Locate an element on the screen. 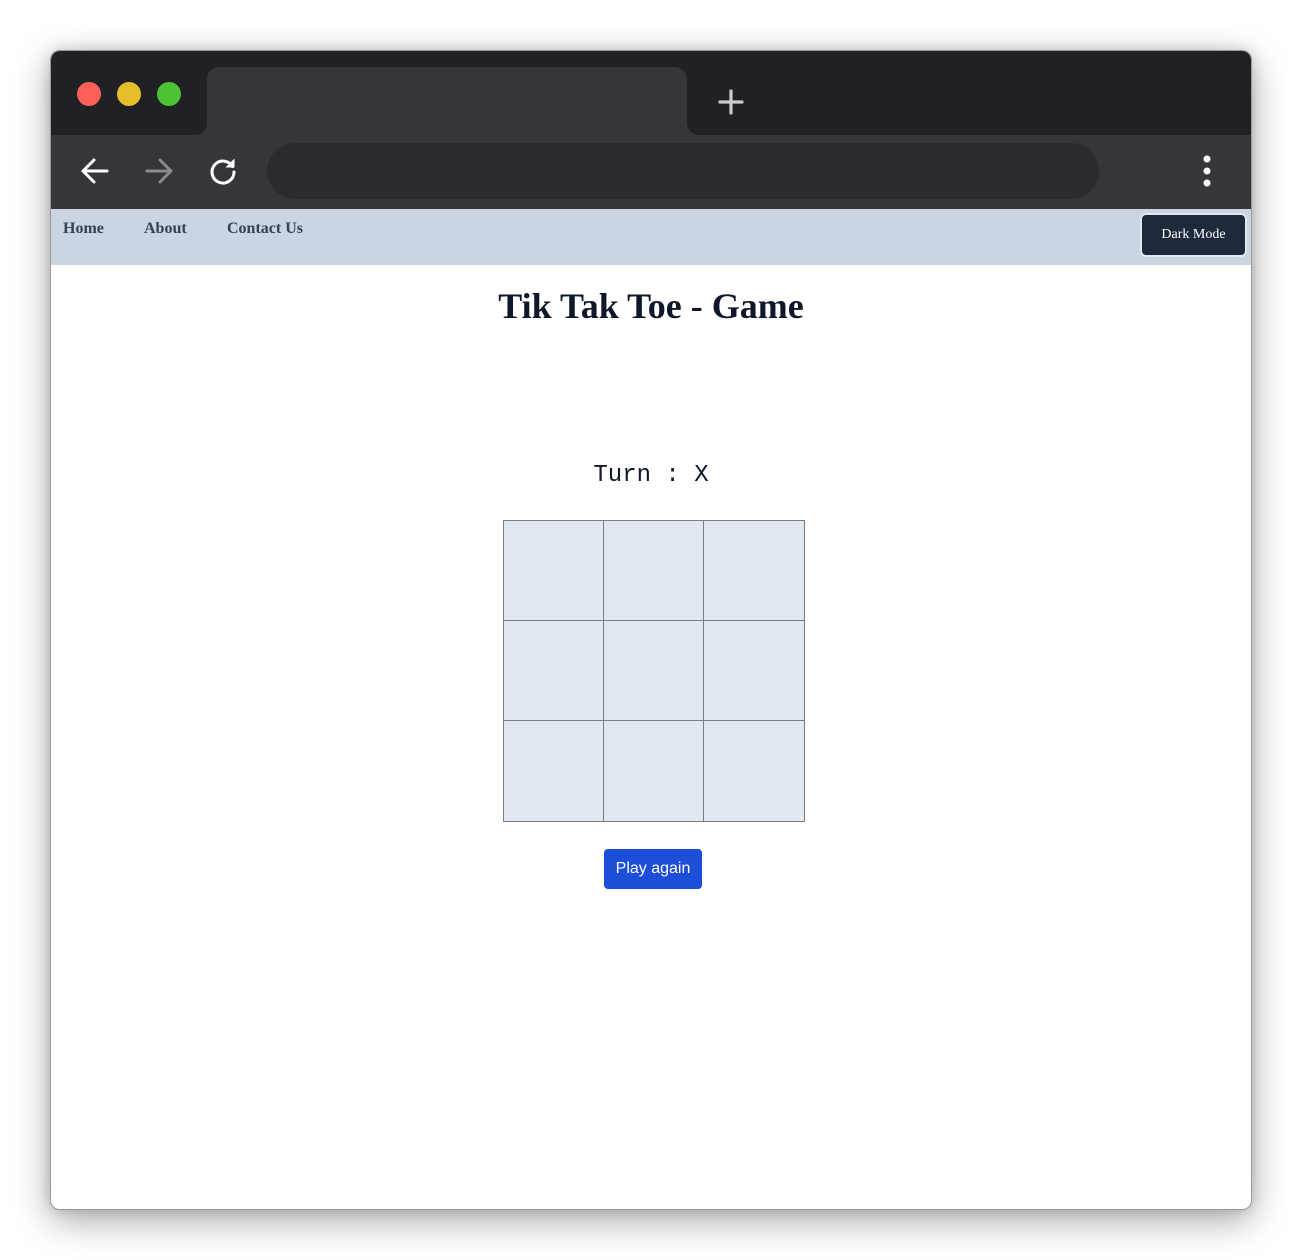  turn-indicator: Turn : X is located at coordinates (651, 475).